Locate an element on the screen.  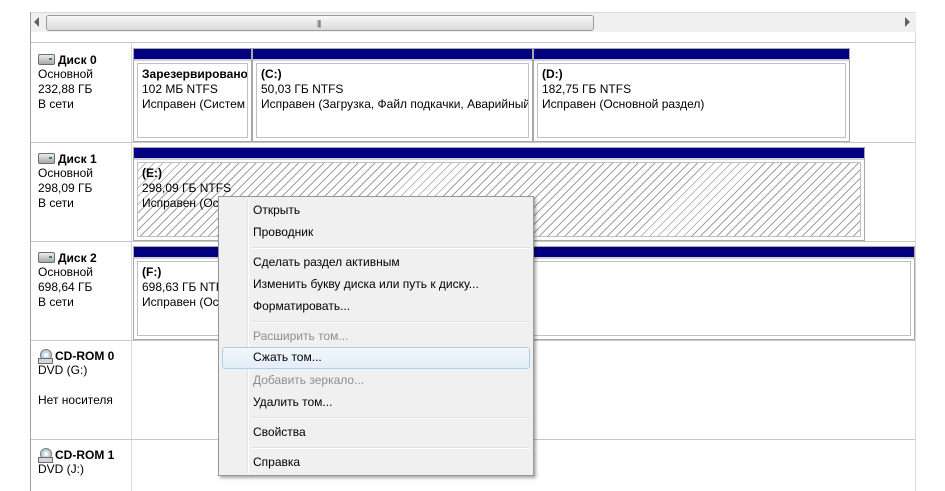
menu-item-explorer: Проводник is located at coordinates (376, 232).